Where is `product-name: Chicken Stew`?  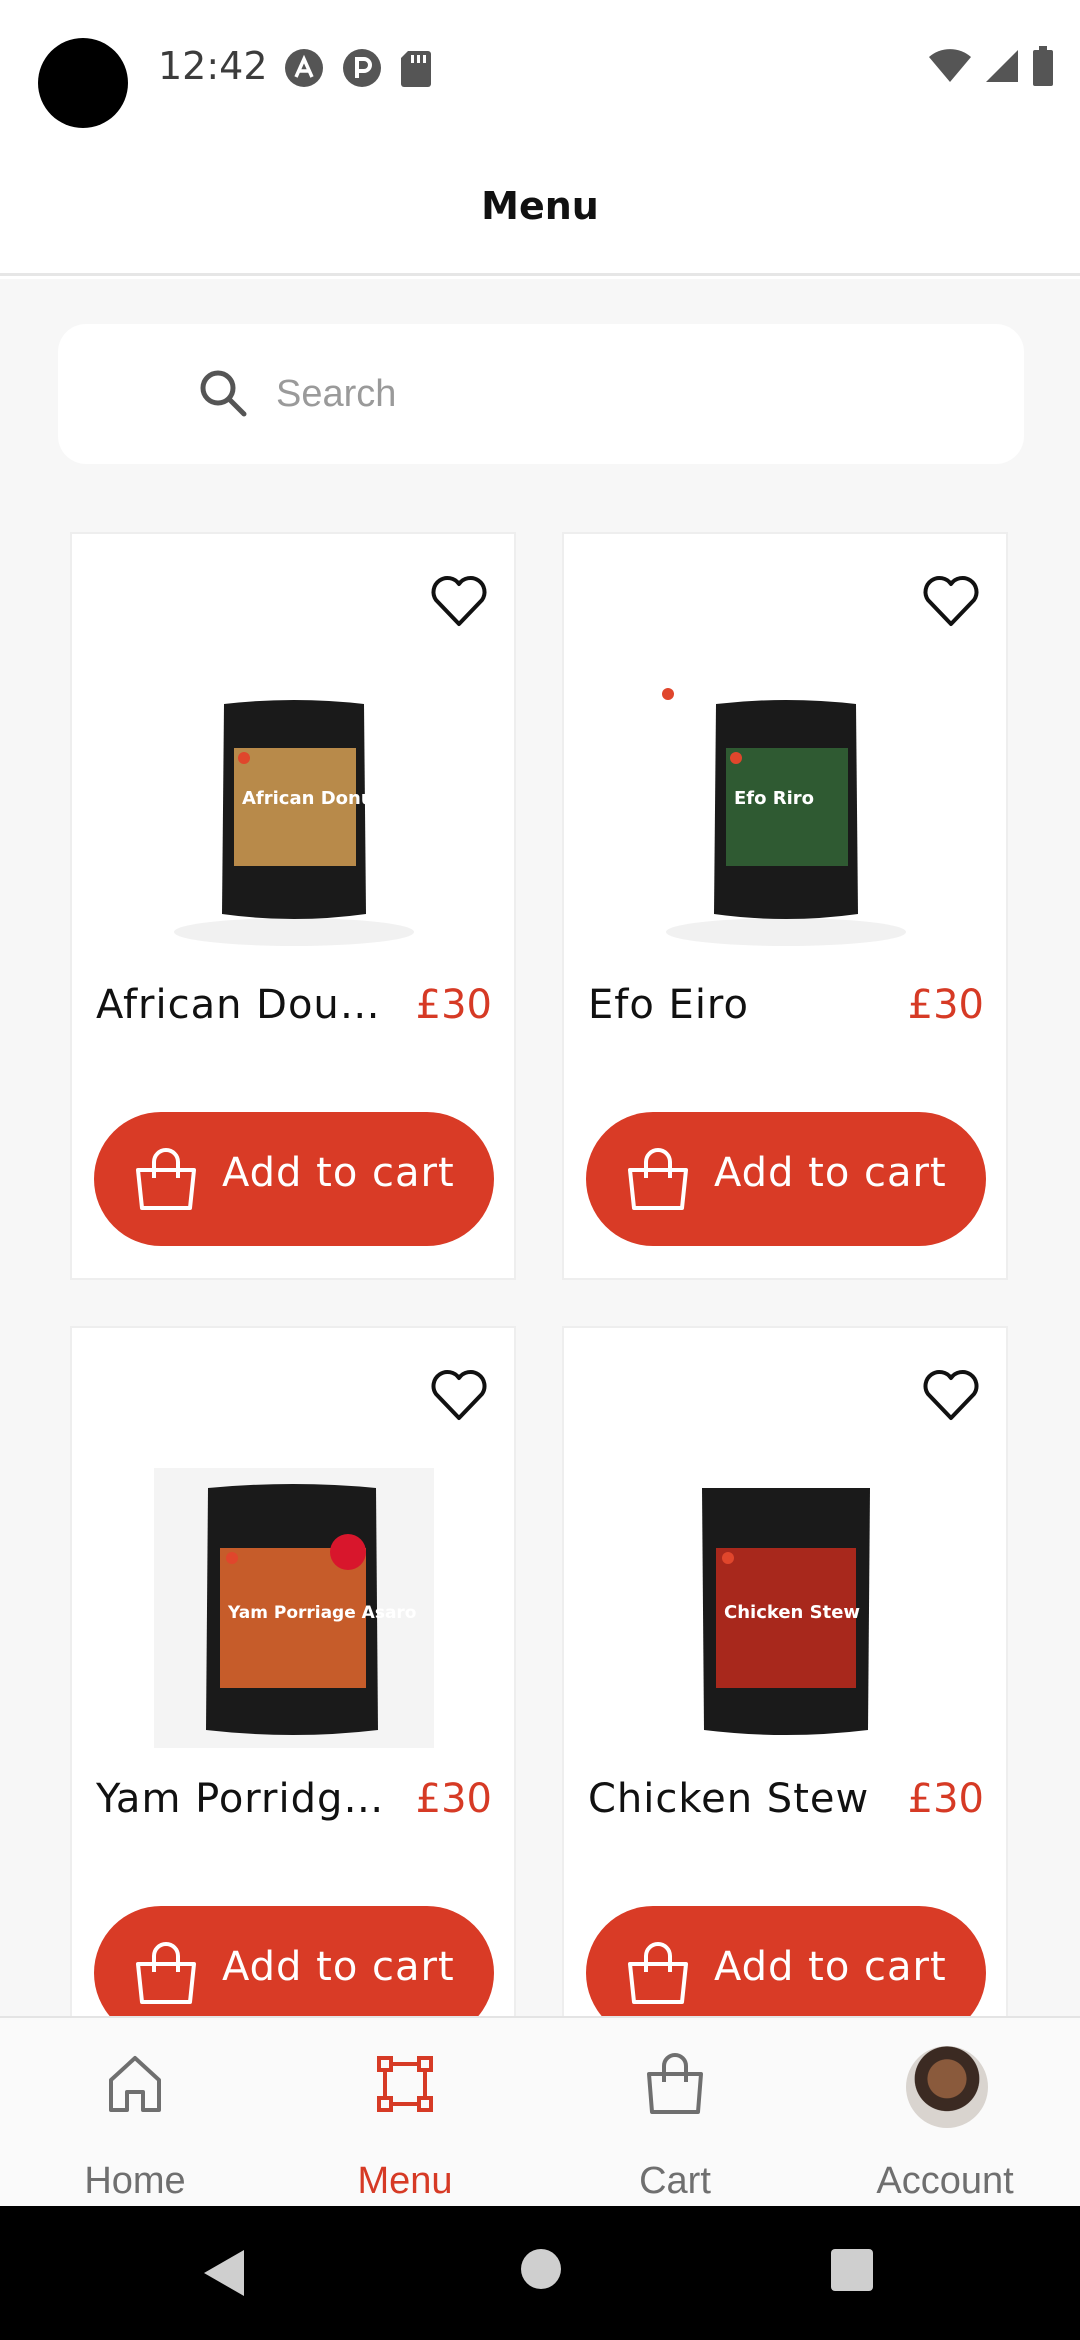 product-name: Chicken Stew is located at coordinates (729, 1799).